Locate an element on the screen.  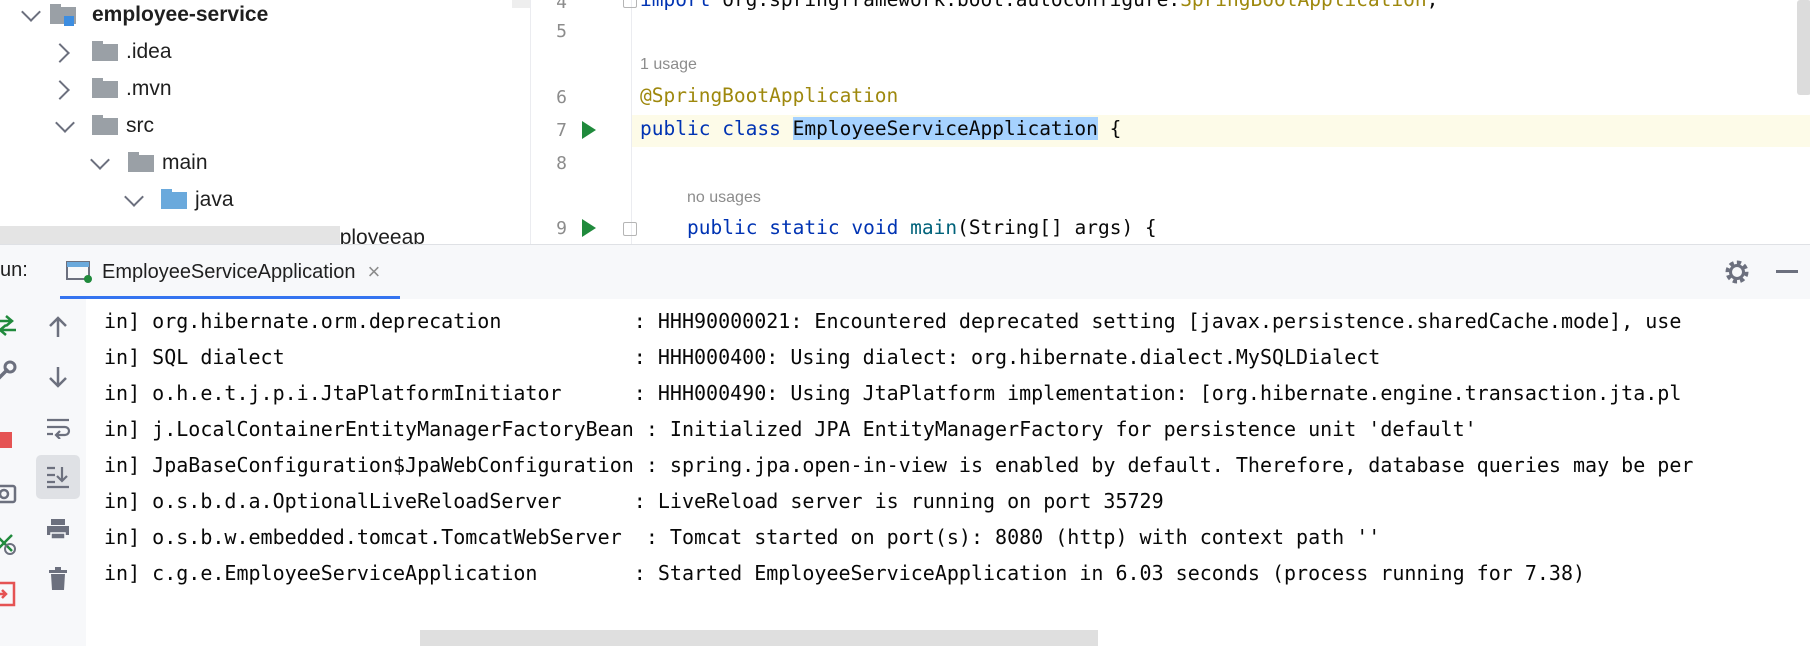
imported-class: SpringBootApplication is located at coordinates (1303, 5).